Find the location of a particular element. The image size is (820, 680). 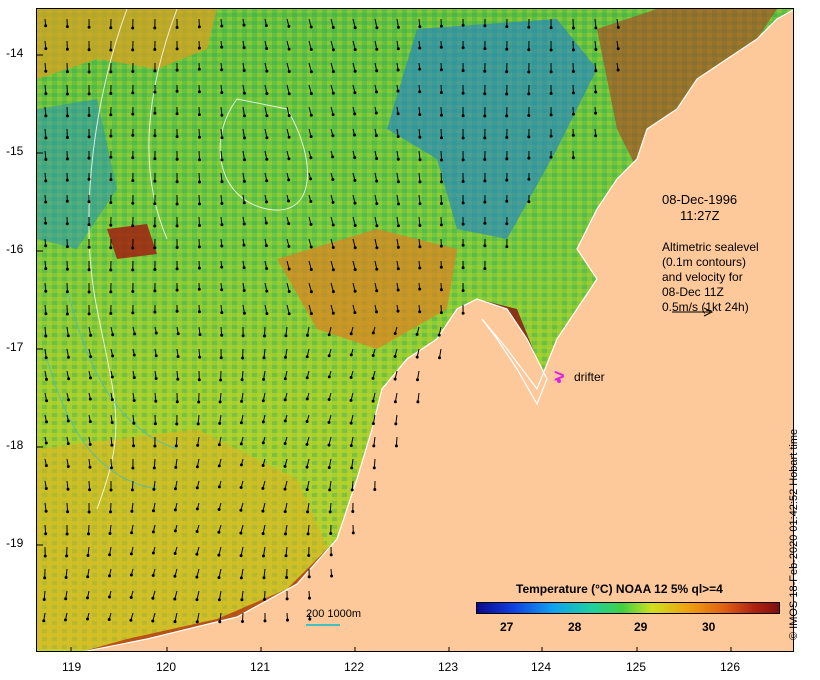

colorbar-tick: 28 is located at coordinates (575, 627).